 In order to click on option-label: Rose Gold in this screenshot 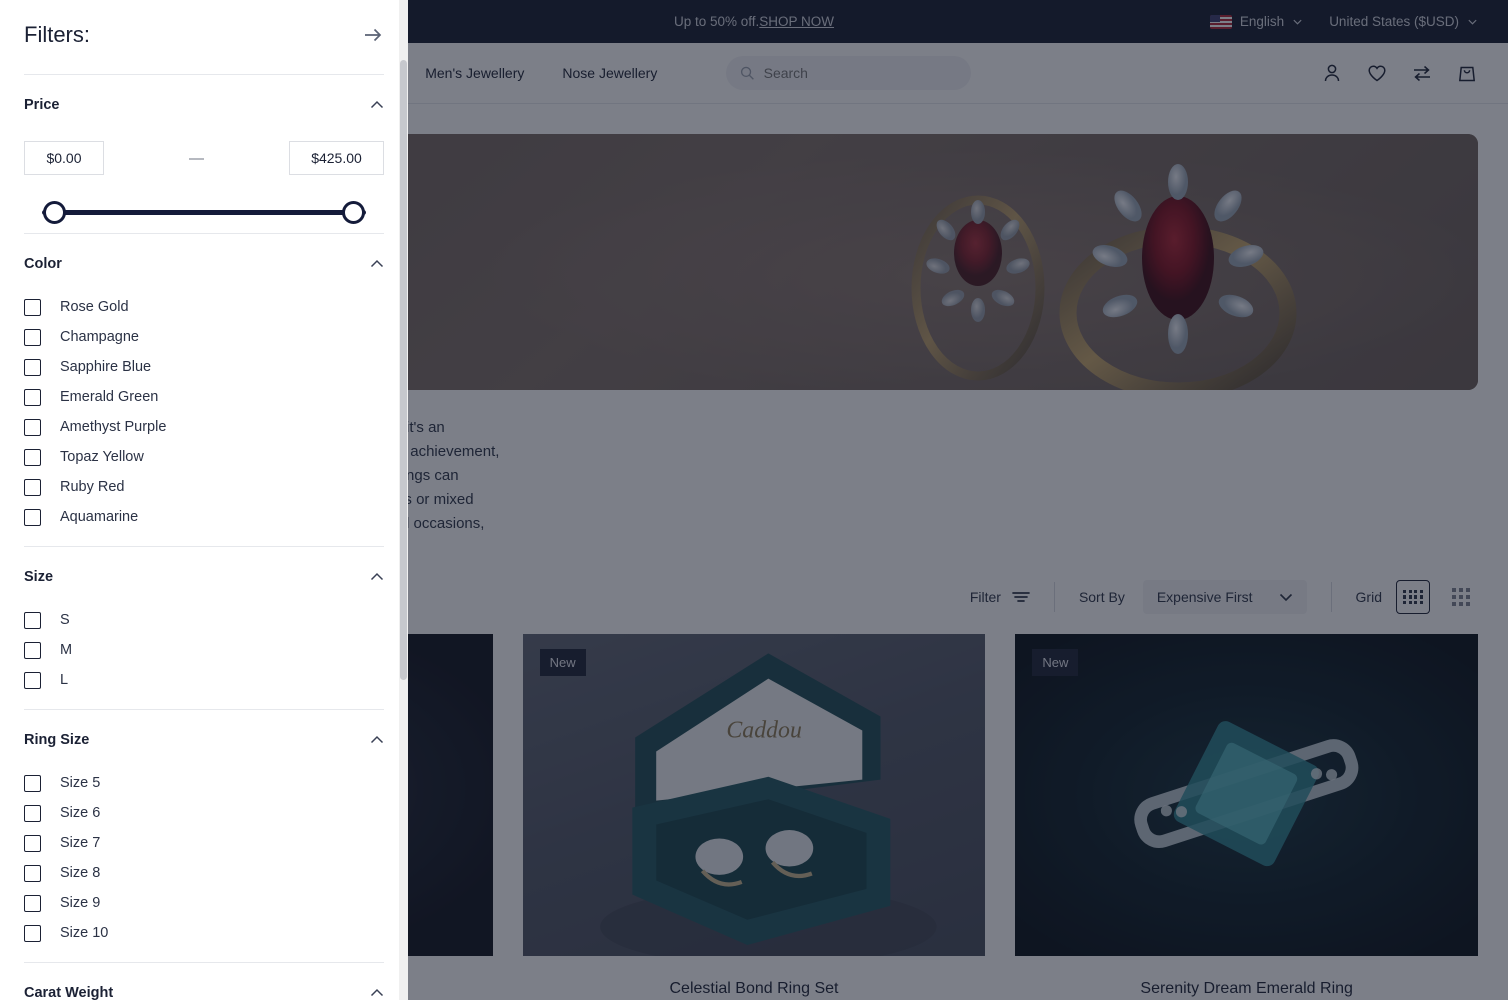, I will do `click(94, 307)`.